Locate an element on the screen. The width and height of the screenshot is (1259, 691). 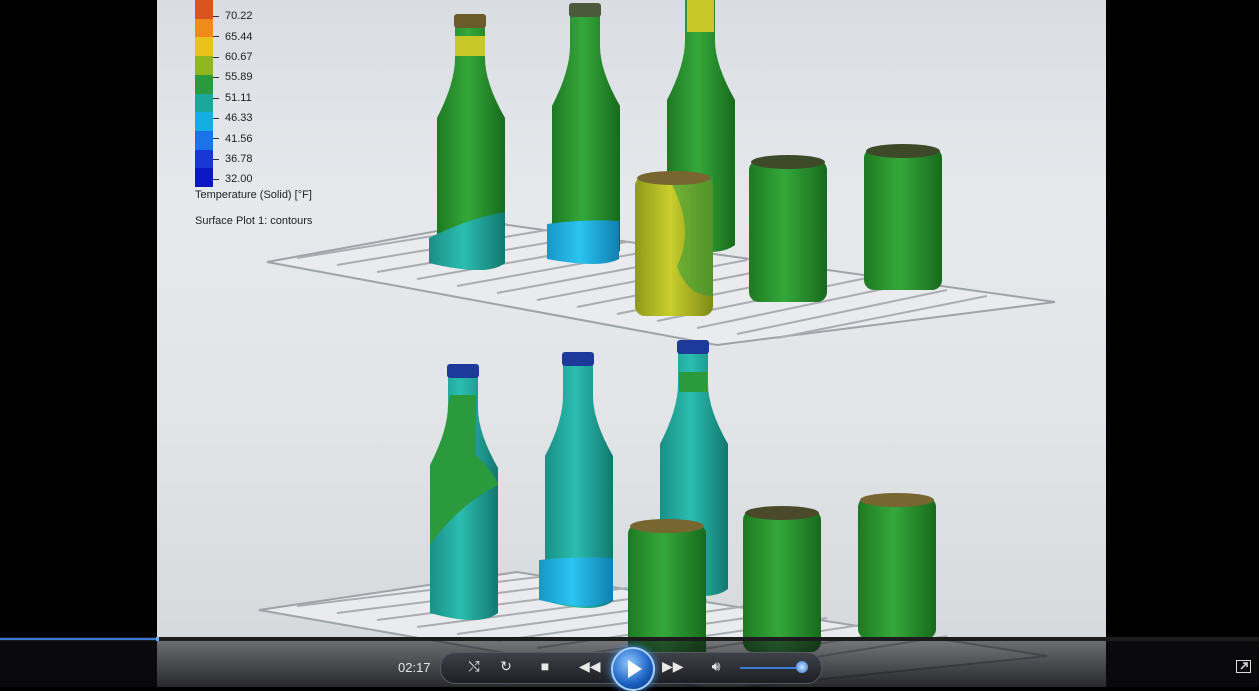
legend-value: 32.00 is located at coordinates (239, 179).